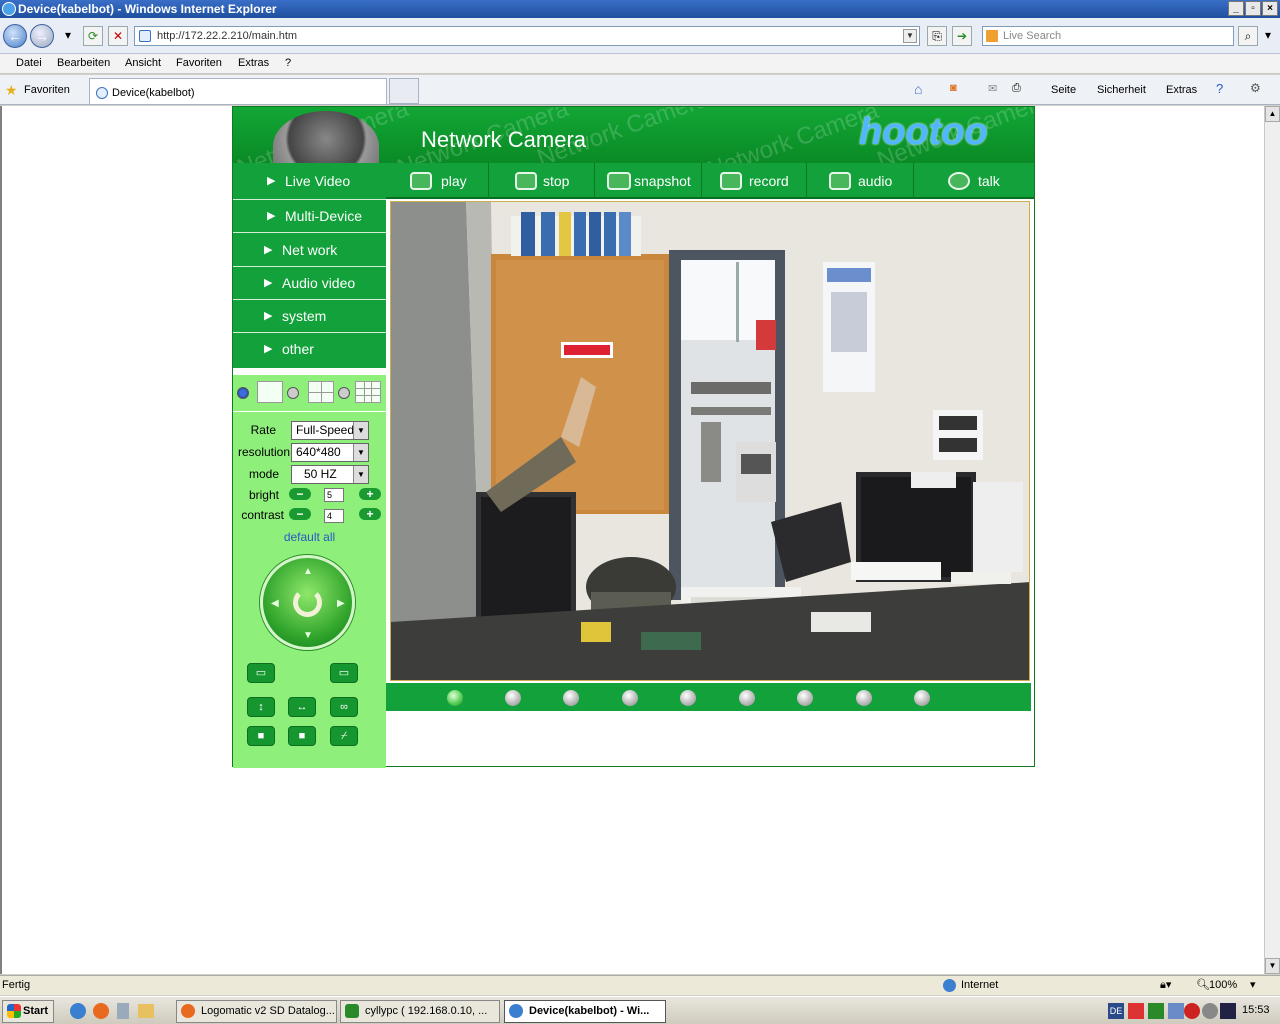 The height and width of the screenshot is (1024, 1280). What do you see at coordinates (83, 63) in the screenshot?
I see `menu-bearbeiten: Bearbeiten` at bounding box center [83, 63].